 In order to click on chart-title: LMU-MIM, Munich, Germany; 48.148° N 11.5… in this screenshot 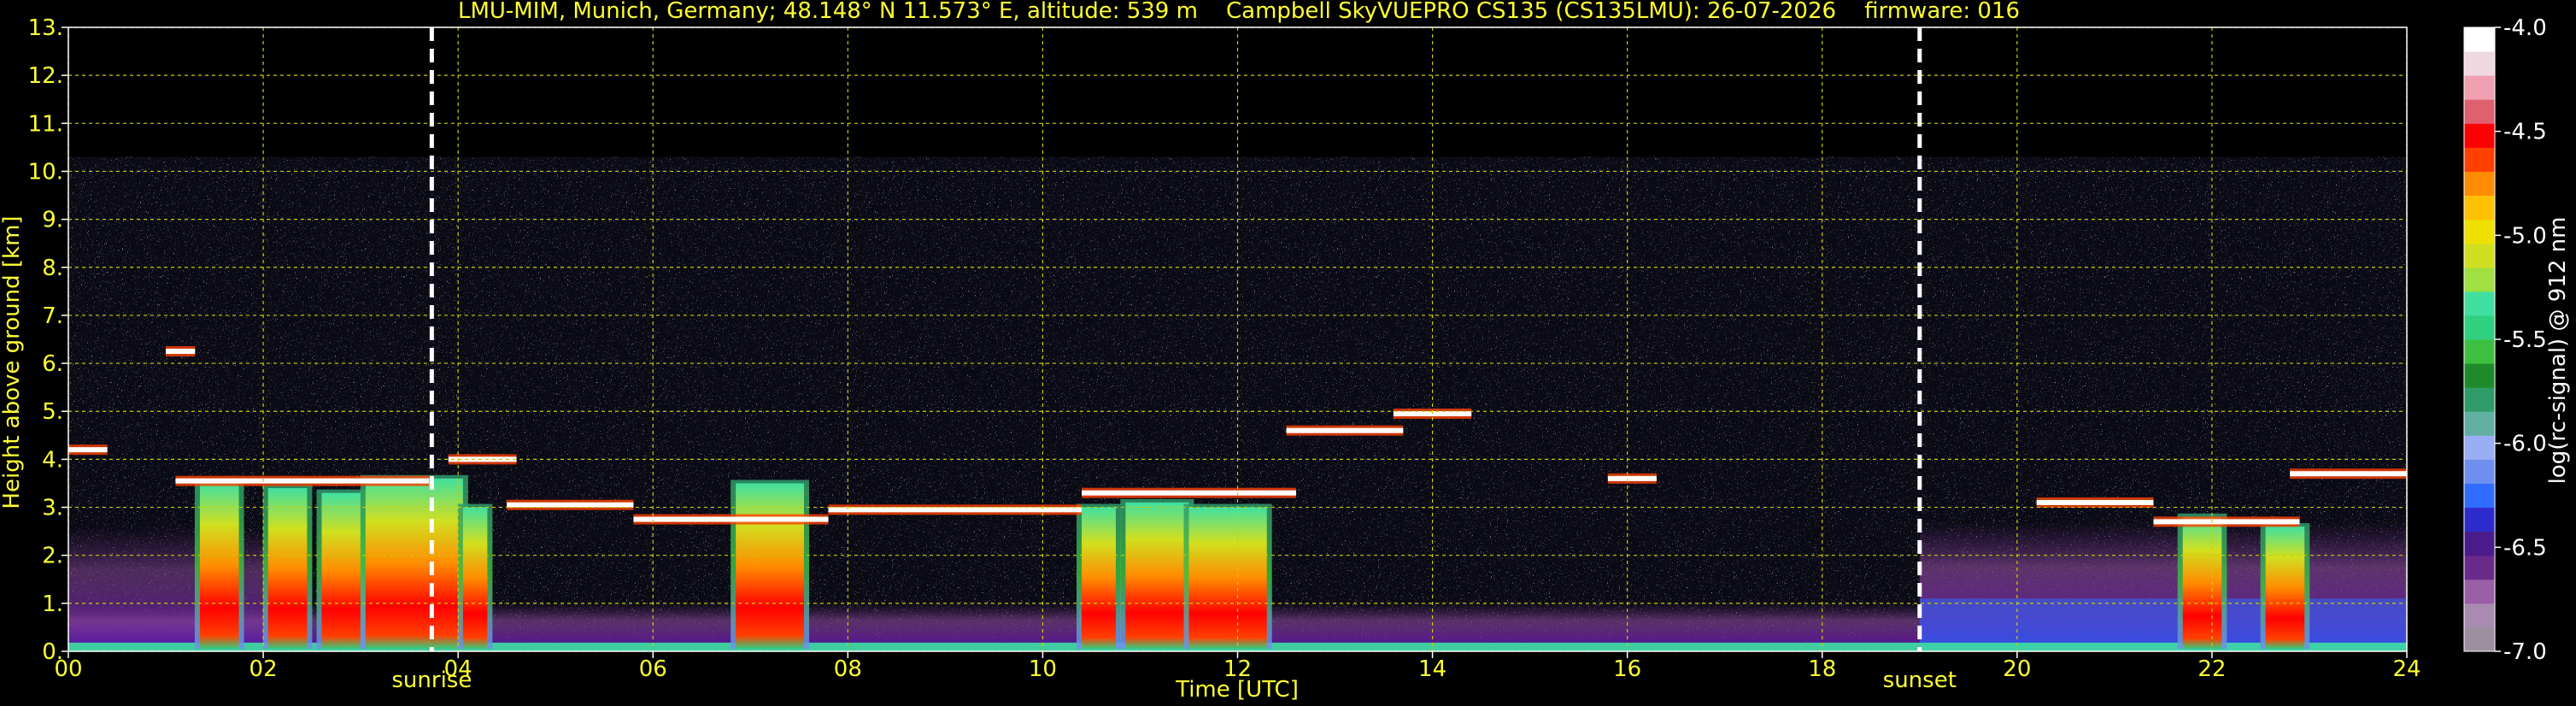, I will do `click(1239, 12)`.